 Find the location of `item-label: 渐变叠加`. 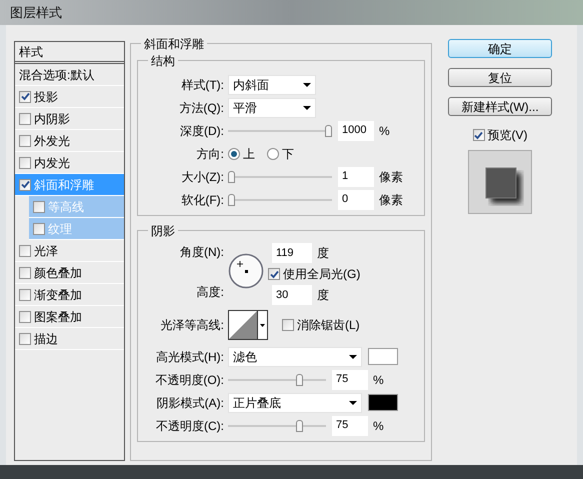

item-label: 渐变叠加 is located at coordinates (58, 295).